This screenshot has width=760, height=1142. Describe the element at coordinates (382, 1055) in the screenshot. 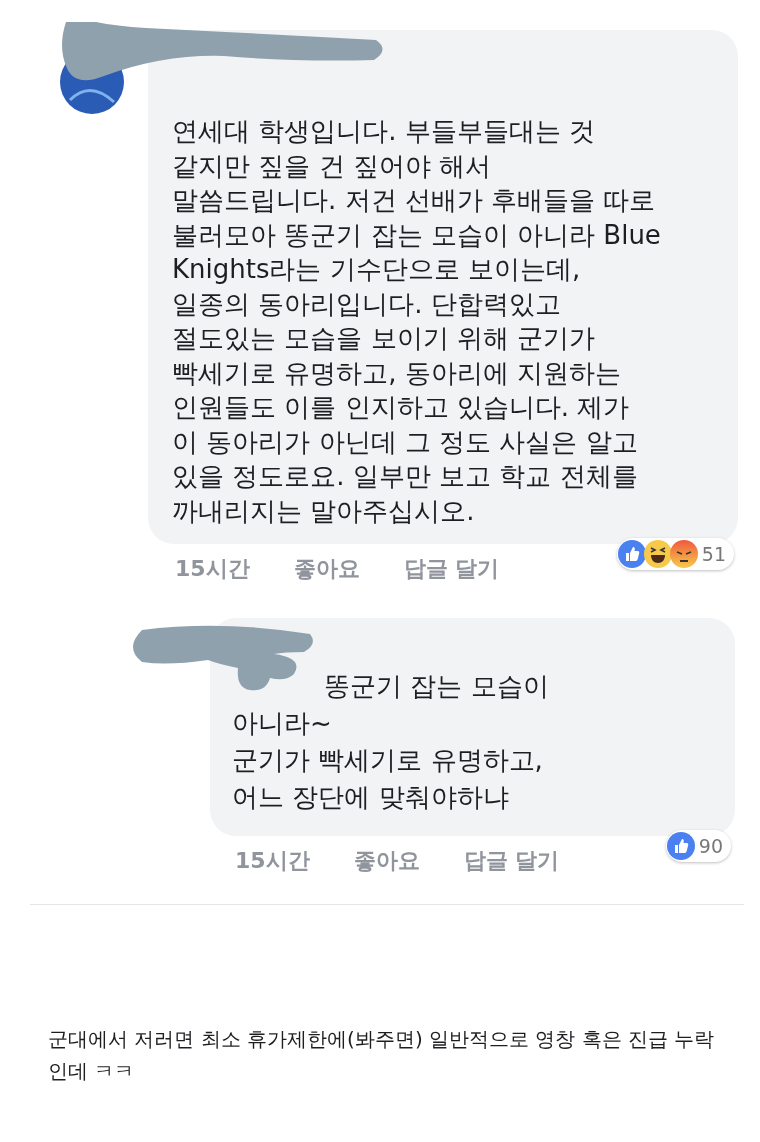

I see `post-text: 군대에서 저러면 최소 휴가제한에(봐주면) 일반적으로 영창 혹은 진급 누락인데 ㅋㅋ` at that location.